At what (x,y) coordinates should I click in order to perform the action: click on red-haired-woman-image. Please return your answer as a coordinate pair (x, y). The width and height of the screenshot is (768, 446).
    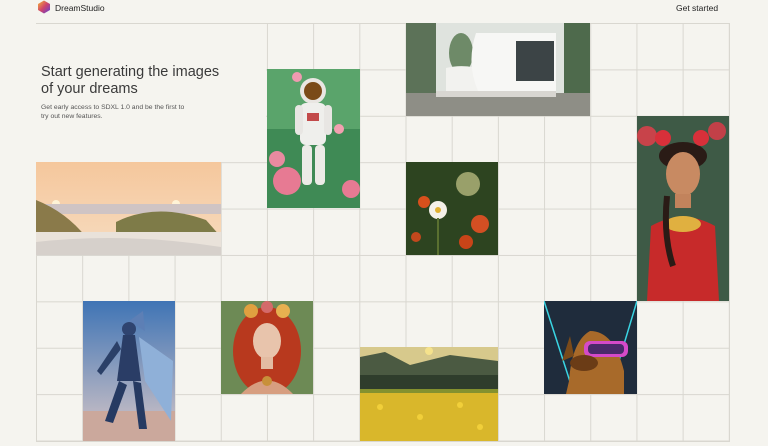
    Looking at the image, I should click on (267, 347).